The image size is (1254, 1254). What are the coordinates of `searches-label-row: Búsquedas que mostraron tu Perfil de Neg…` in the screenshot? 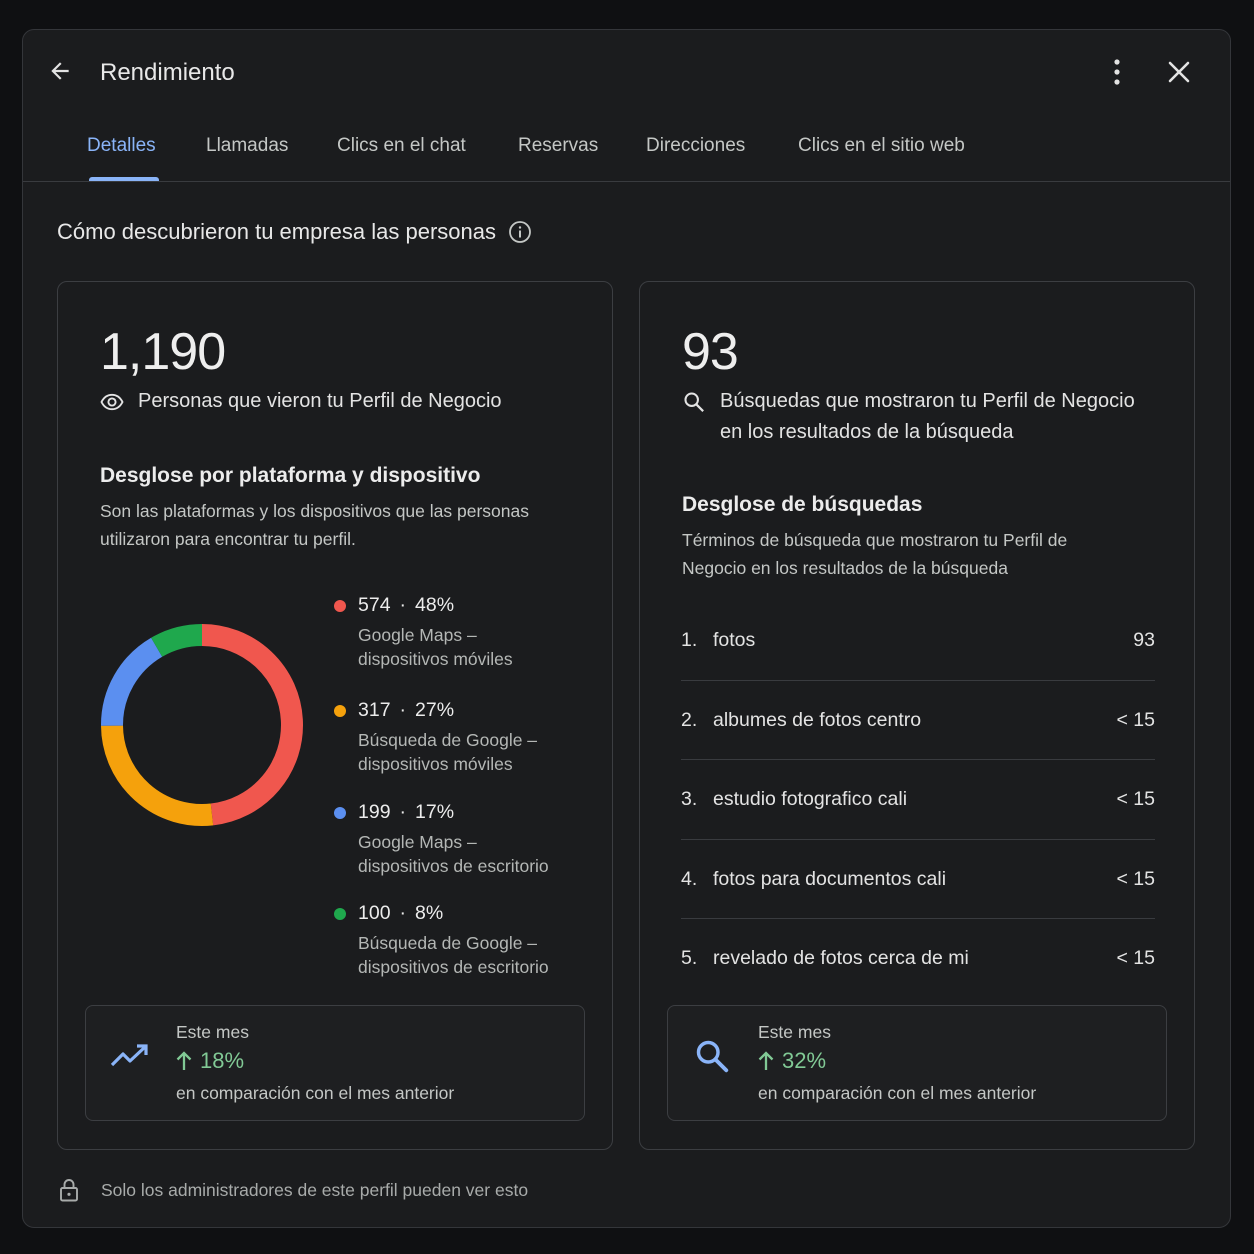 It's located at (908, 417).